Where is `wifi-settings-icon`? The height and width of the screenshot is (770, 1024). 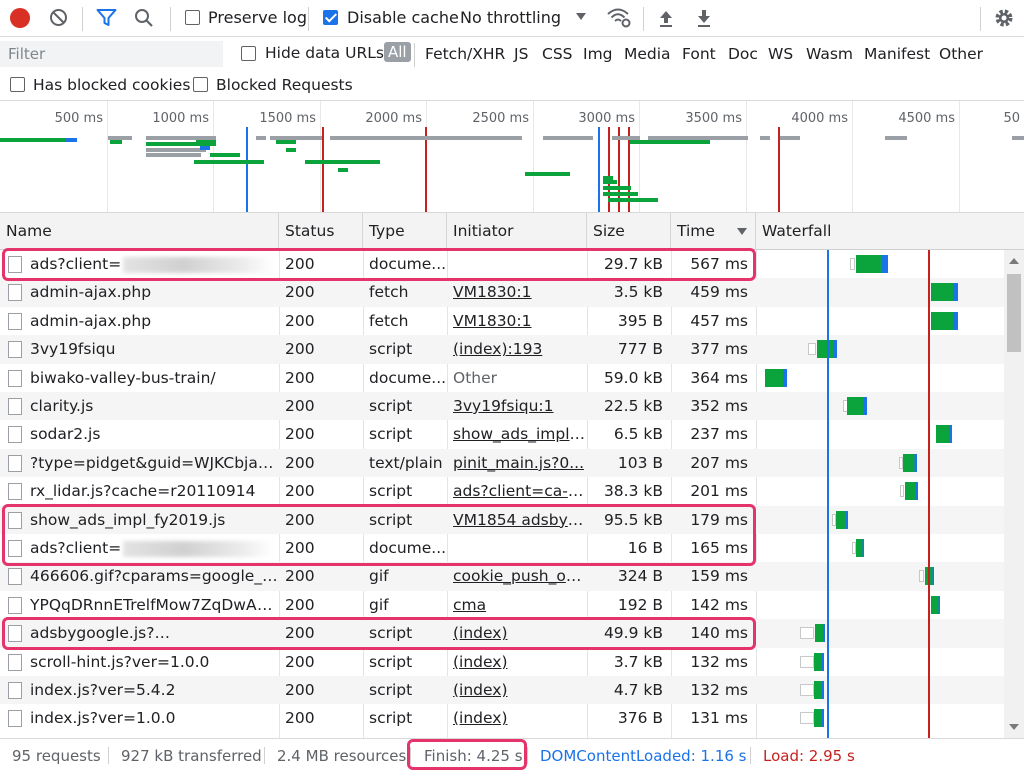
wifi-settings-icon is located at coordinates (619, 17).